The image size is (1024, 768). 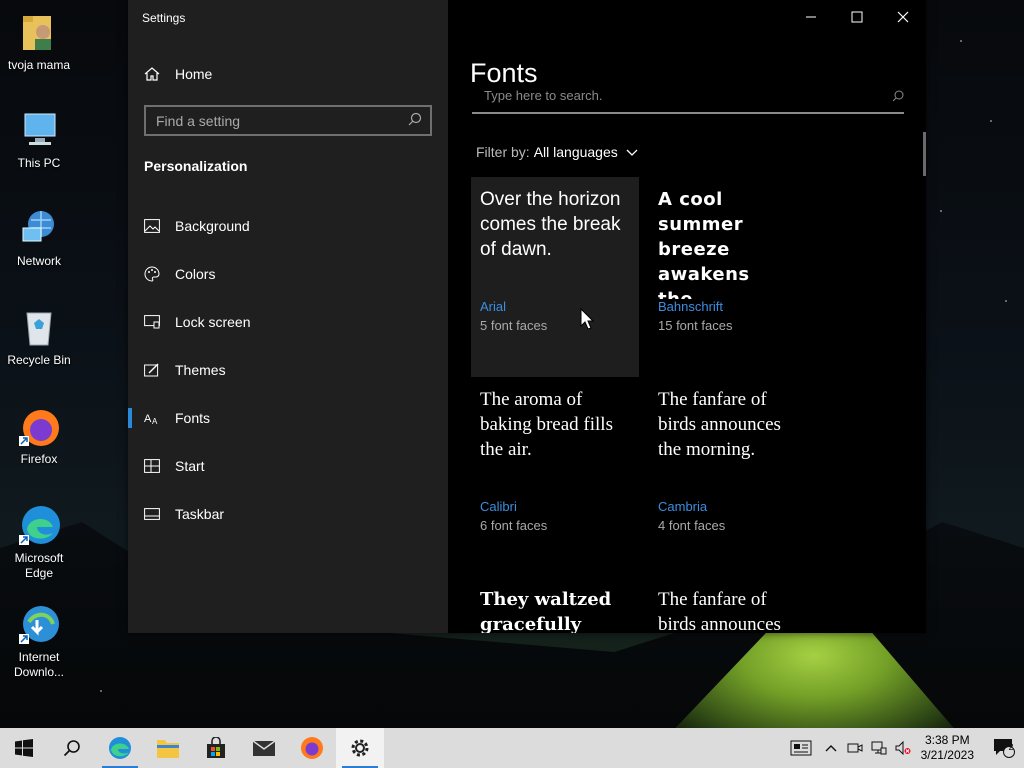 What do you see at coordinates (546, 424) in the screenshot?
I see `font-sample: The aroma of baking bread fills the air.` at bounding box center [546, 424].